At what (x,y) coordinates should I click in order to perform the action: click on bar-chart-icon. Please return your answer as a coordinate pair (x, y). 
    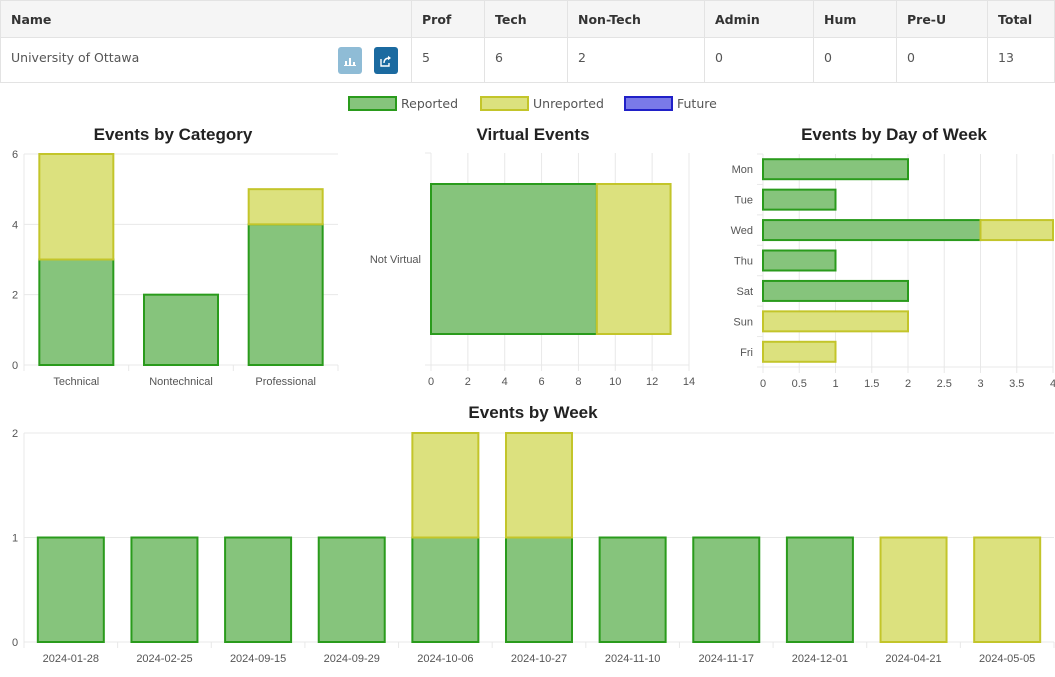
    Looking at the image, I should click on (350, 61).